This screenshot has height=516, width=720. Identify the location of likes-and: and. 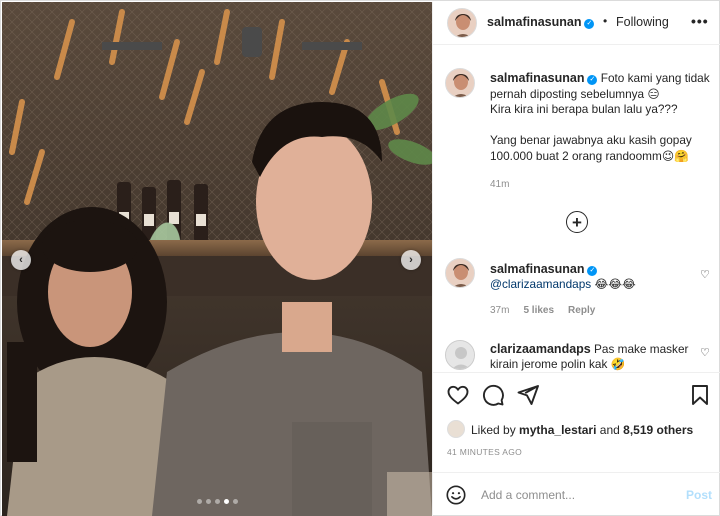
(609, 430).